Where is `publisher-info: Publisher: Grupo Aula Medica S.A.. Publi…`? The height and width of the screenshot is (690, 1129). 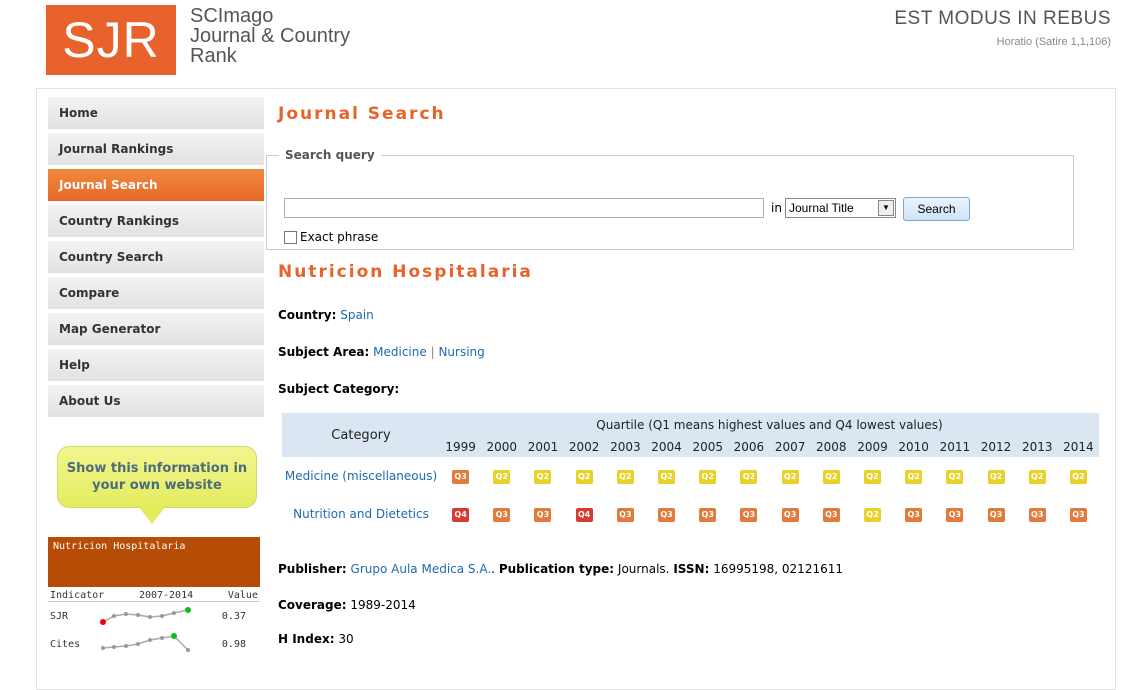
publisher-info: Publisher: Grupo Aula Medica S.A.. Publi… is located at coordinates (560, 569).